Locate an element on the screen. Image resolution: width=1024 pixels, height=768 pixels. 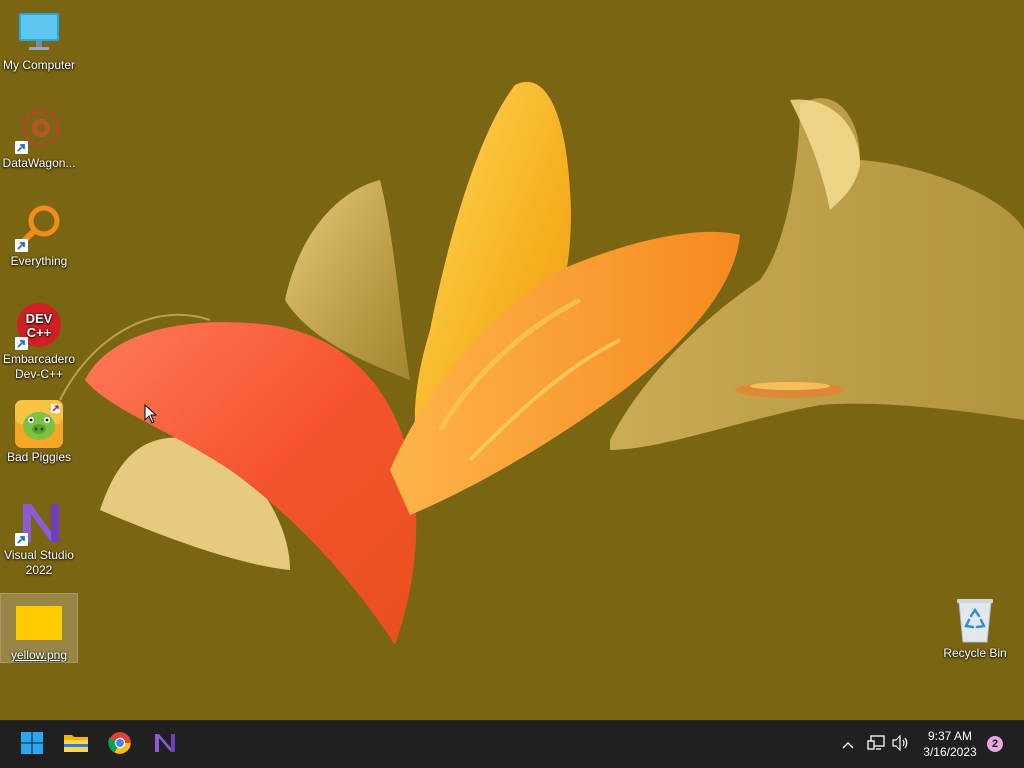
taskbar: 9:37 AM 3/16/2023 2 is located at coordinates (512, 744).